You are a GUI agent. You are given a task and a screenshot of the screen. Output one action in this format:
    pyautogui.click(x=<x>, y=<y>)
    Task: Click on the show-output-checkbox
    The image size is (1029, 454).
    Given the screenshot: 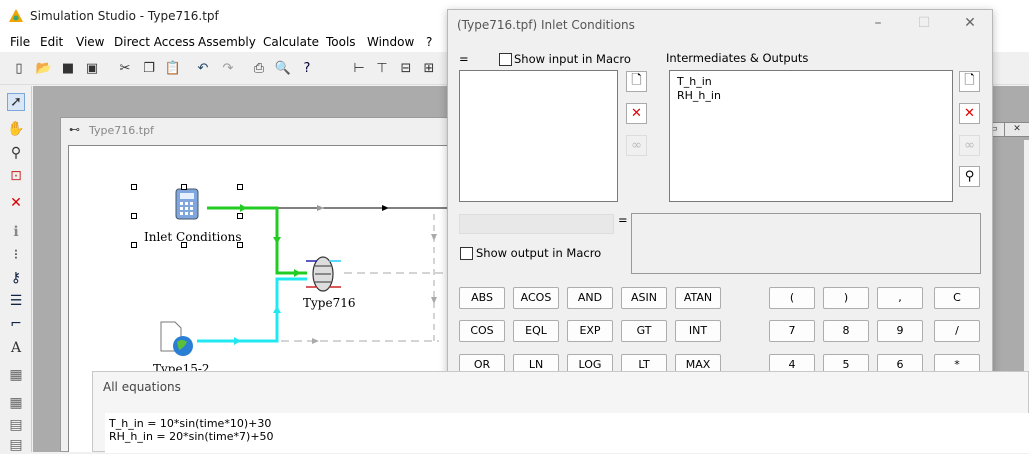 What is the action you would take?
    pyautogui.click(x=466, y=253)
    